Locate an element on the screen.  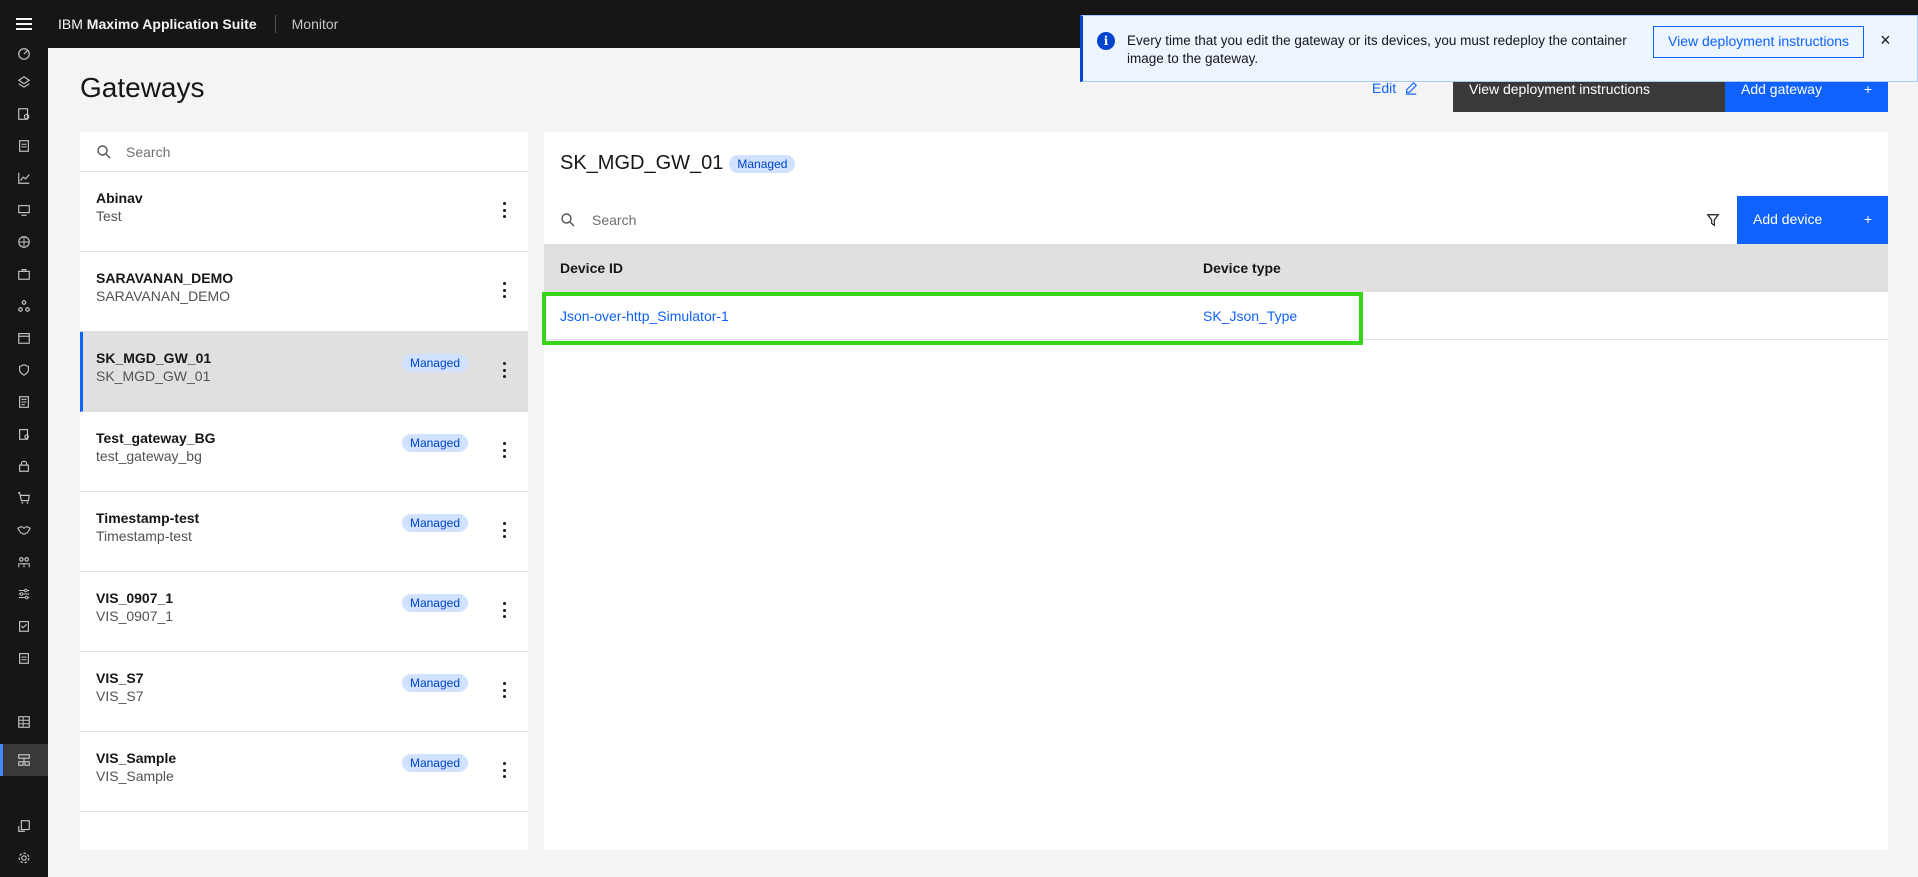
device-id-link: Json-over-http_Simulator-1 is located at coordinates (873, 316).